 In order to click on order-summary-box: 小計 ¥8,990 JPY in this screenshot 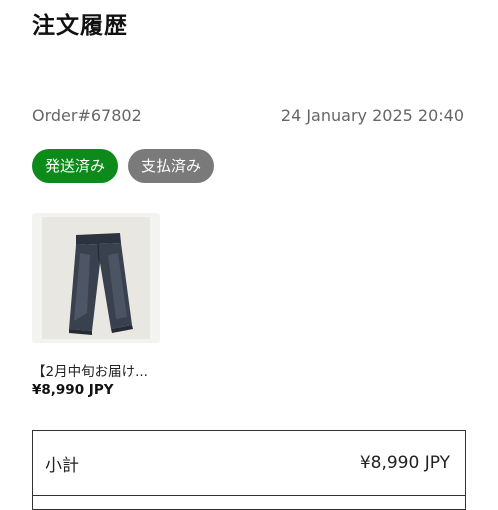, I will do `click(249, 470)`.